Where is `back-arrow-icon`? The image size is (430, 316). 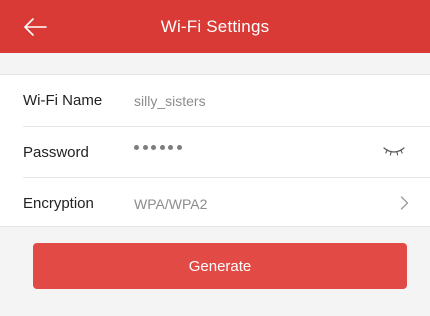 back-arrow-icon is located at coordinates (35, 27).